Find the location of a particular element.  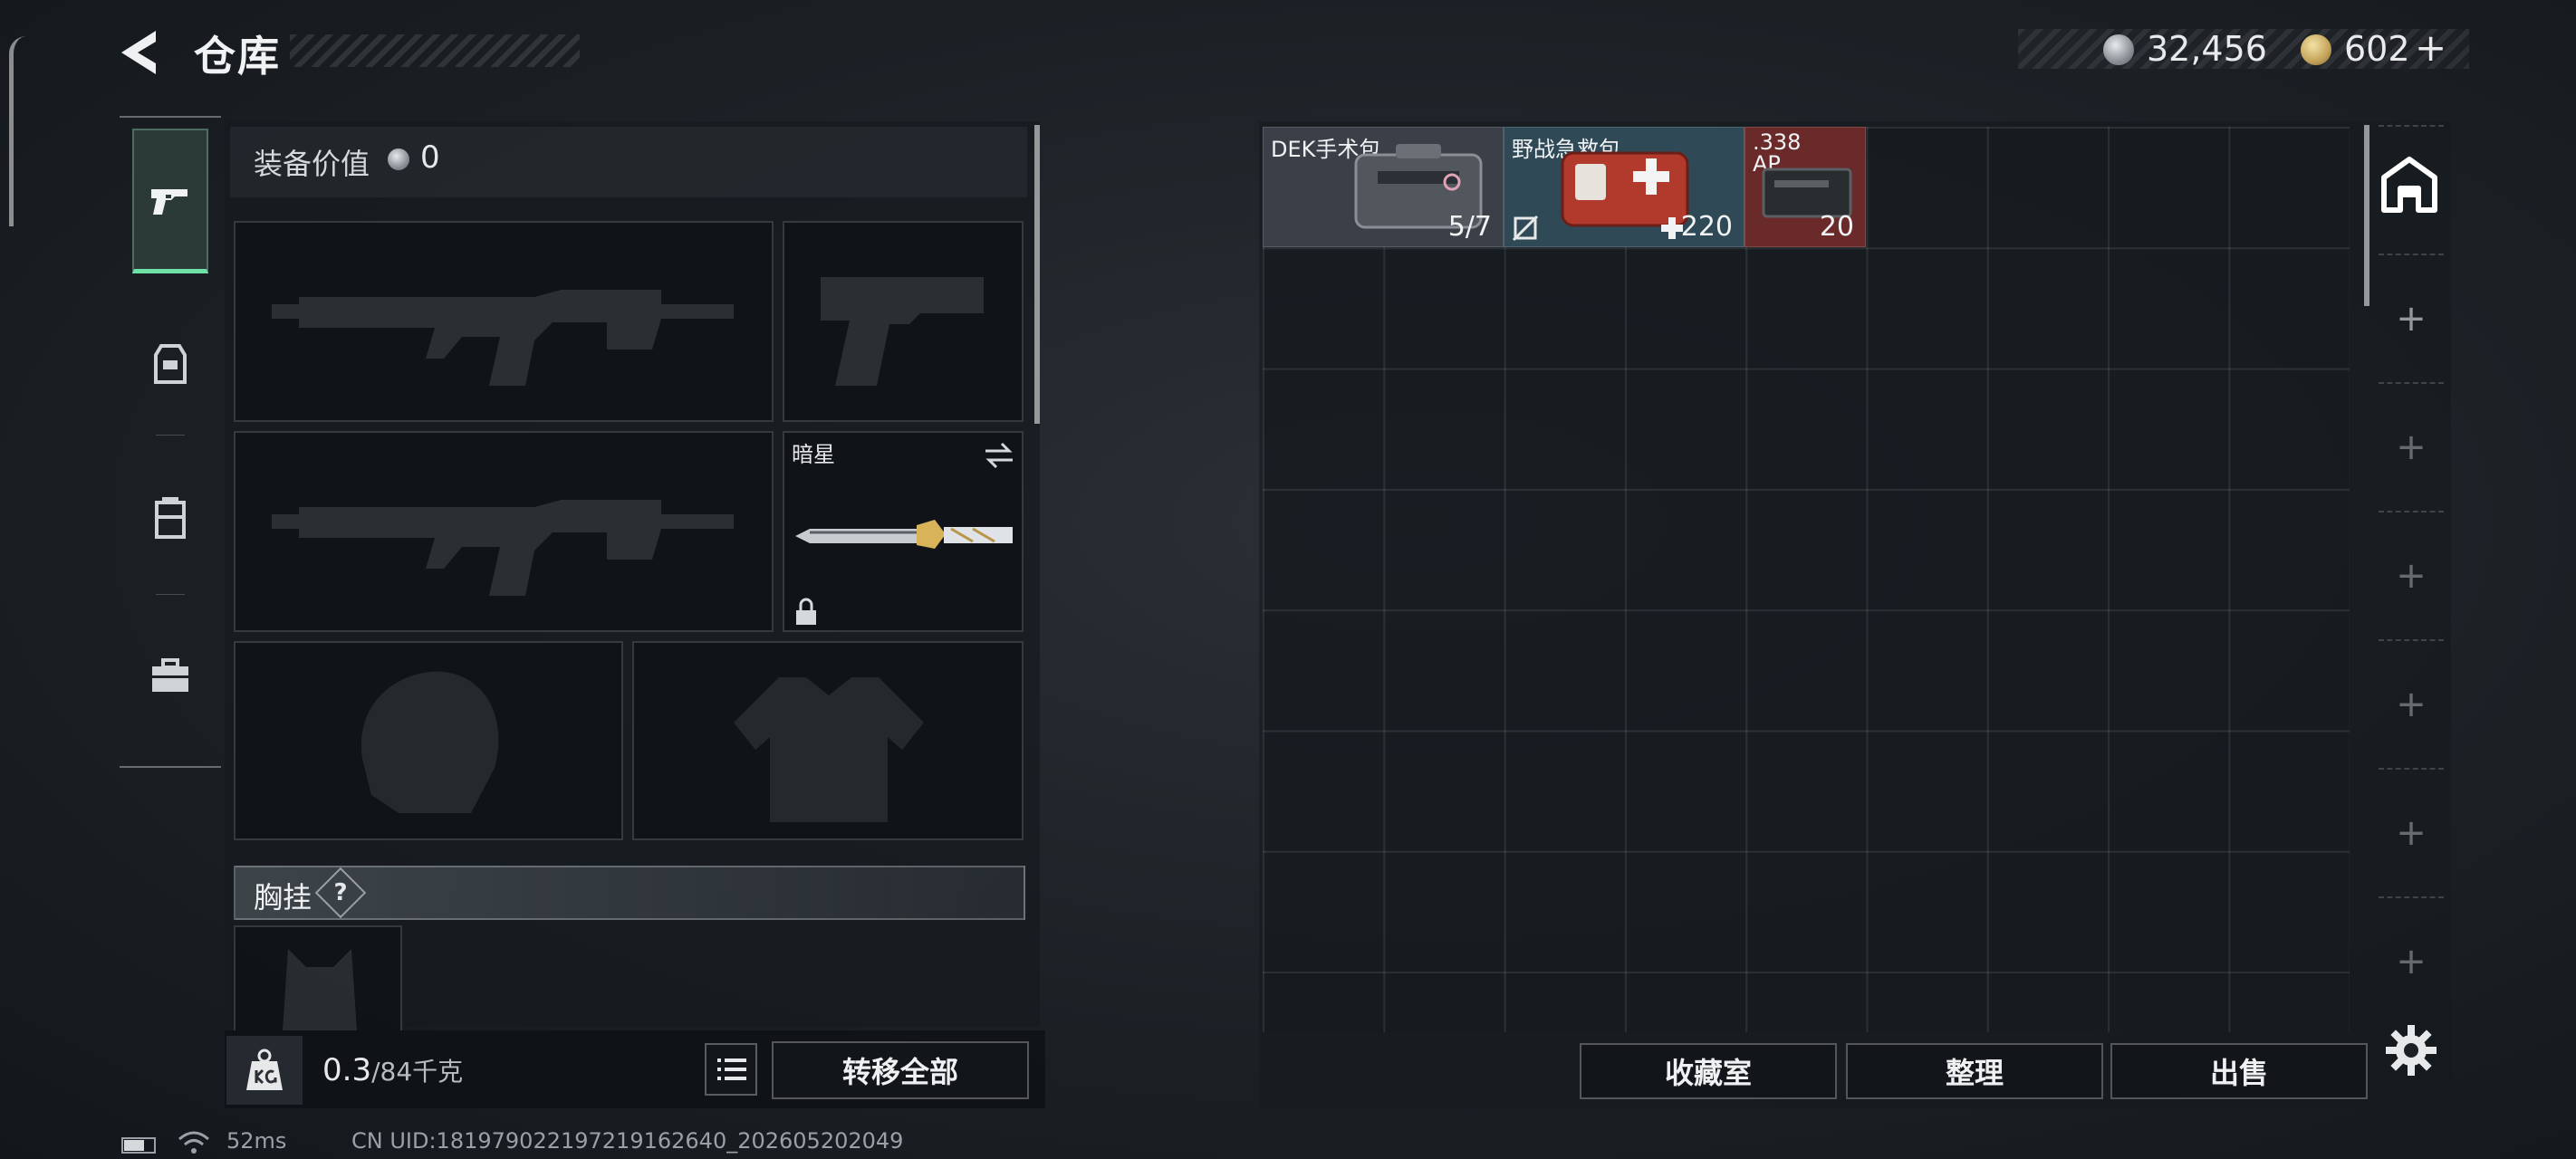

equipment-value: 0 is located at coordinates (430, 157).